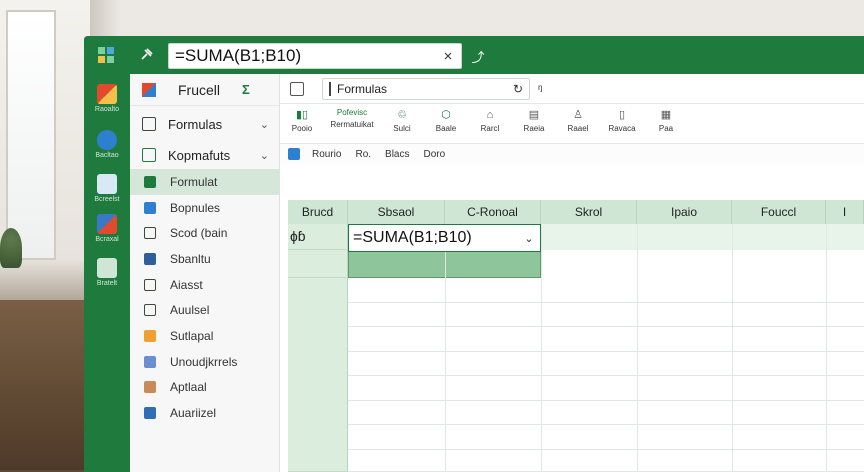 This screenshot has width=864, height=472. What do you see at coordinates (433, 238) in the screenshot?
I see `active-cell-formula: =SUMA(B1;B10)` at bounding box center [433, 238].